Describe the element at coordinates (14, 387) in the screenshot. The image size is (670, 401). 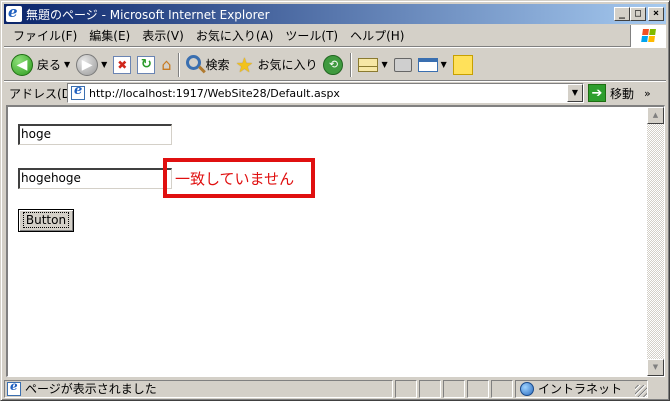
I see `status-page-icon` at that location.